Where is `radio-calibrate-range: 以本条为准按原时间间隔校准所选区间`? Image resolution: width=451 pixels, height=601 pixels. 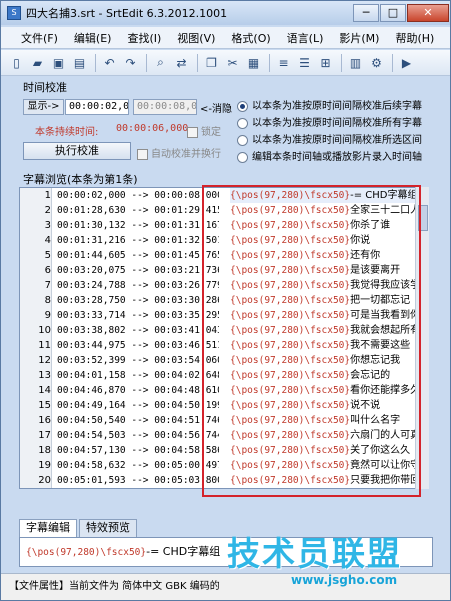 radio-calibrate-range: 以本条为准按原时间间隔校准所选区间 is located at coordinates (329, 138).